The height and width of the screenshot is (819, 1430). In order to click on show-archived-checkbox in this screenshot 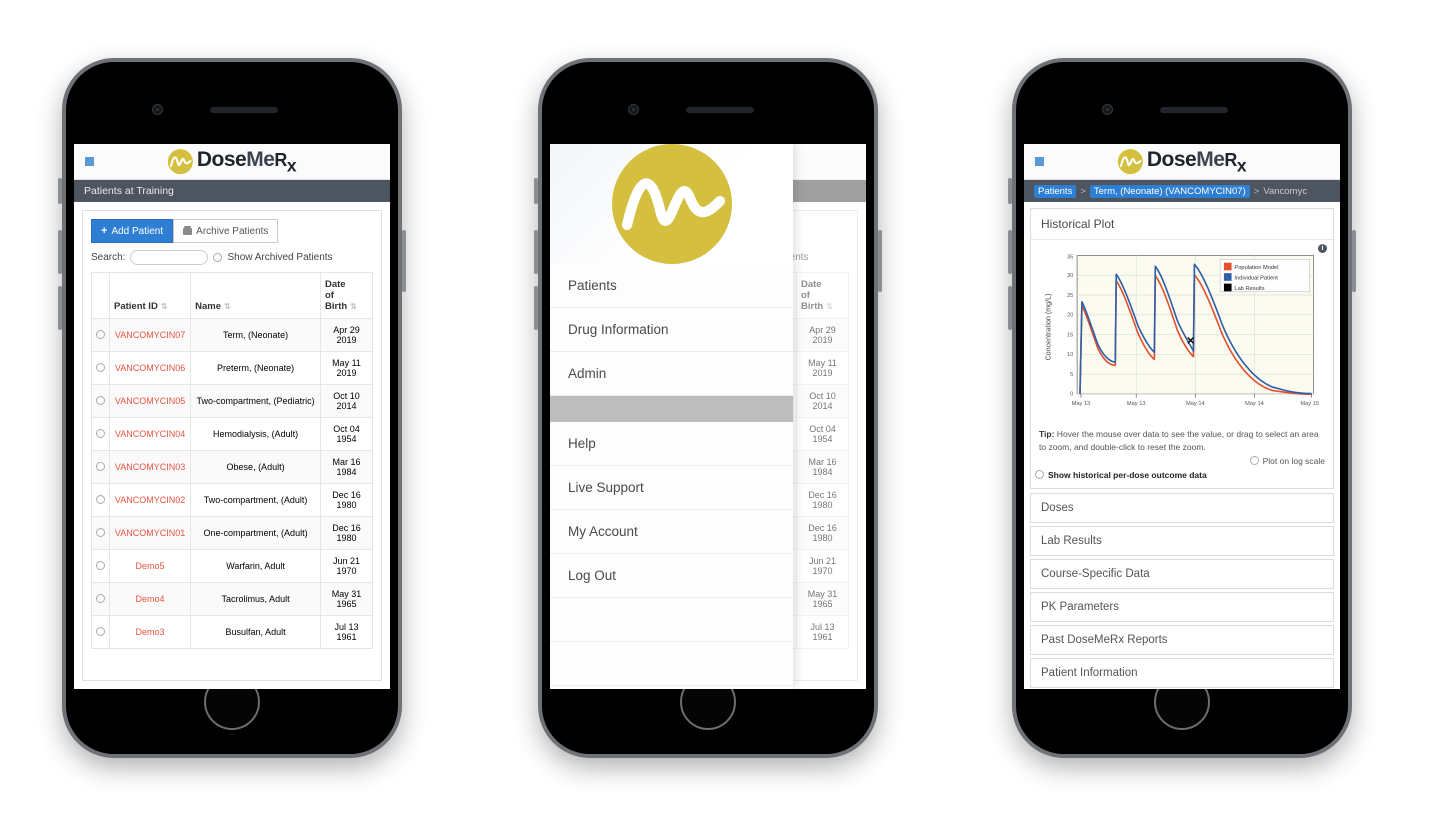, I will do `click(218, 257)`.